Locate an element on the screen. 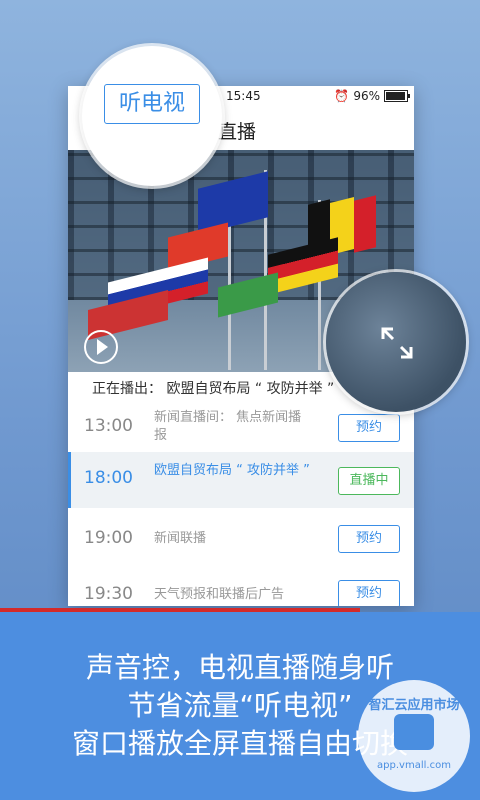 The width and height of the screenshot is (480, 800). status-icons: ⏰ 96% is located at coordinates (372, 96).